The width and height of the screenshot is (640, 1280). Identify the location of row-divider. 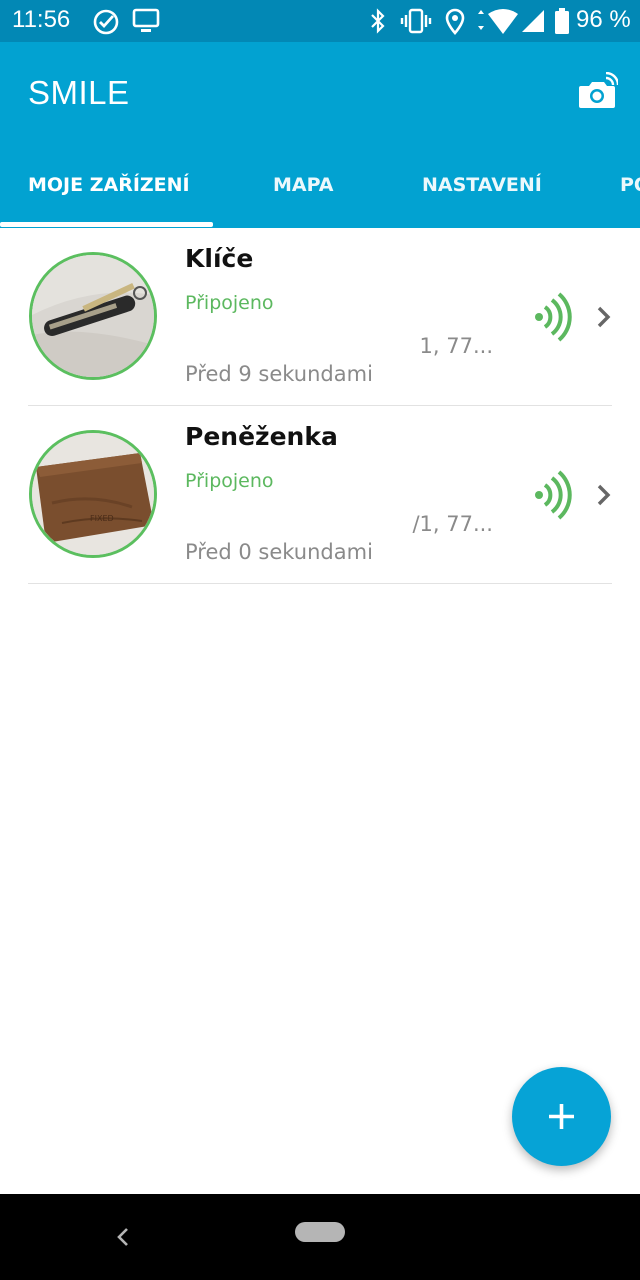
(320, 583).